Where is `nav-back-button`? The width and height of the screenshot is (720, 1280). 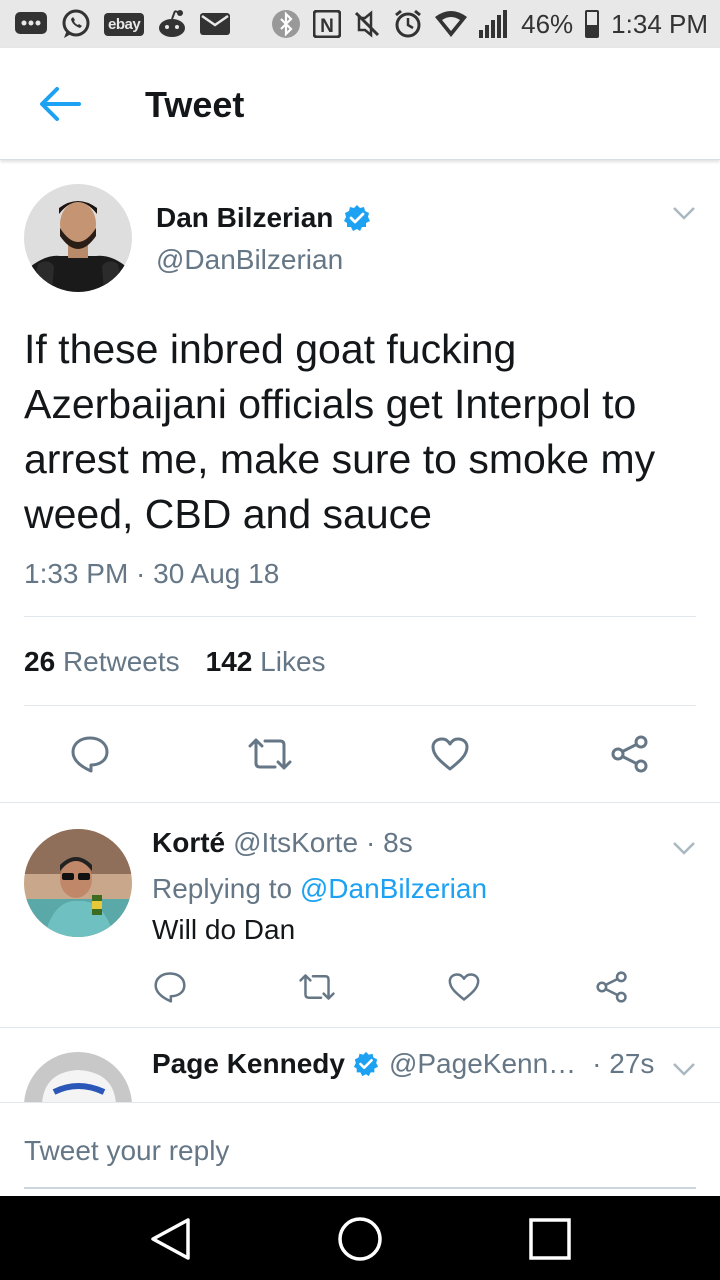
nav-back-button is located at coordinates (170, 1239).